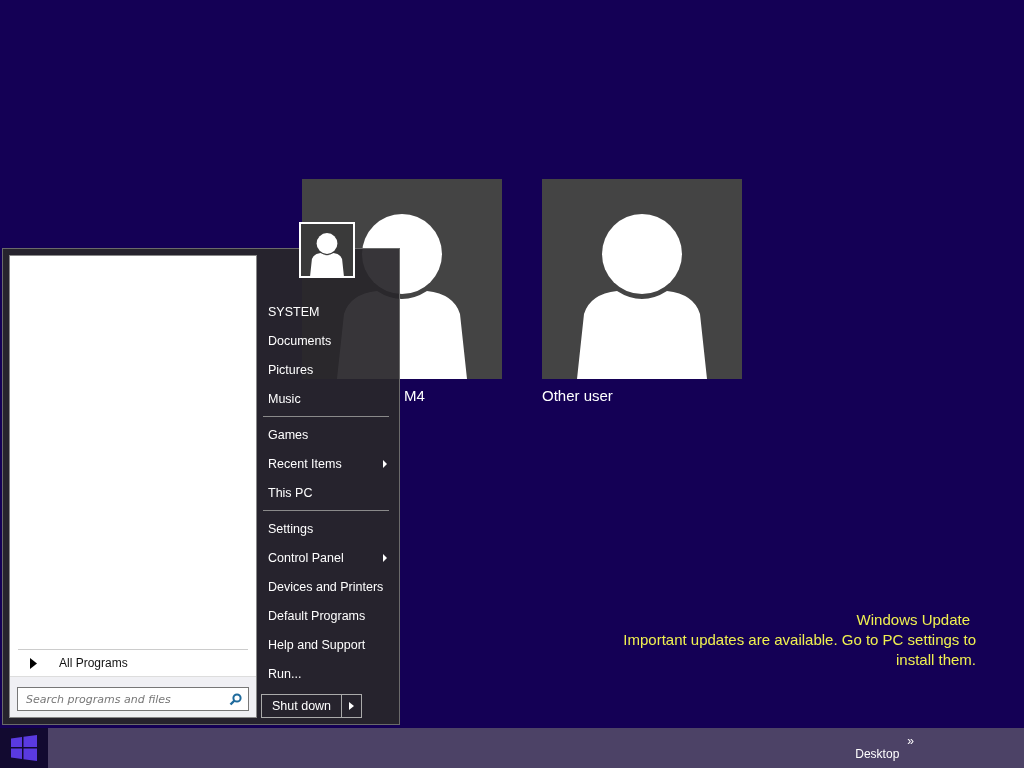  I want to click on start-button, so click(24, 748).